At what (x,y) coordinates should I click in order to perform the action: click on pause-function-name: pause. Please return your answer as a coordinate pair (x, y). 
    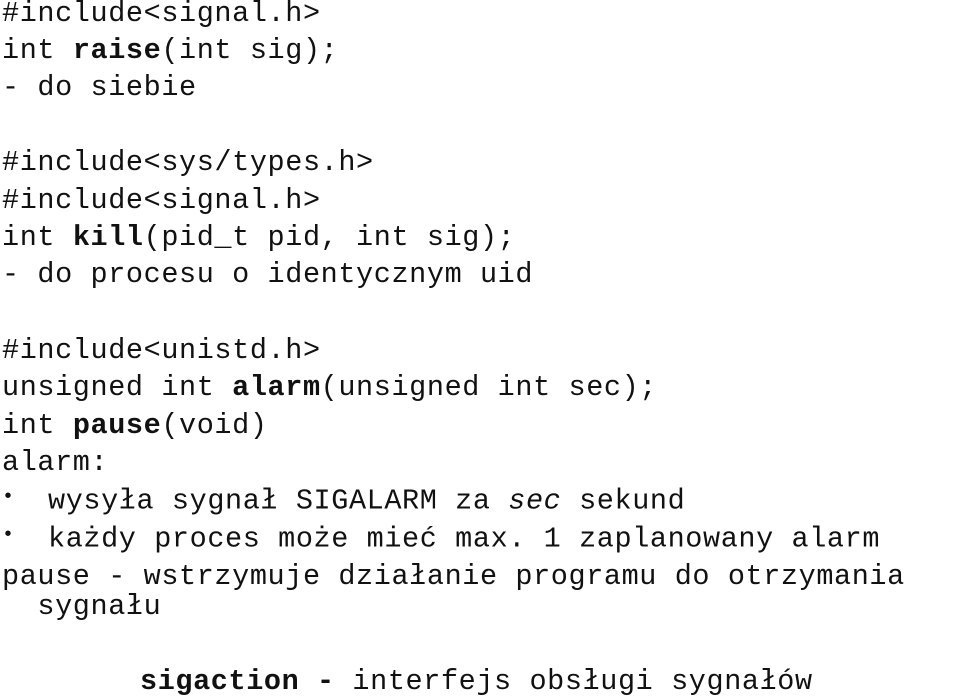
    Looking at the image, I should click on (117, 425).